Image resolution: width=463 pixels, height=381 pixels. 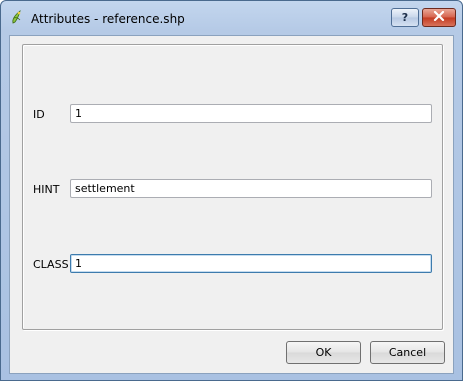 What do you see at coordinates (251, 263) in the screenshot?
I see `class-input` at bounding box center [251, 263].